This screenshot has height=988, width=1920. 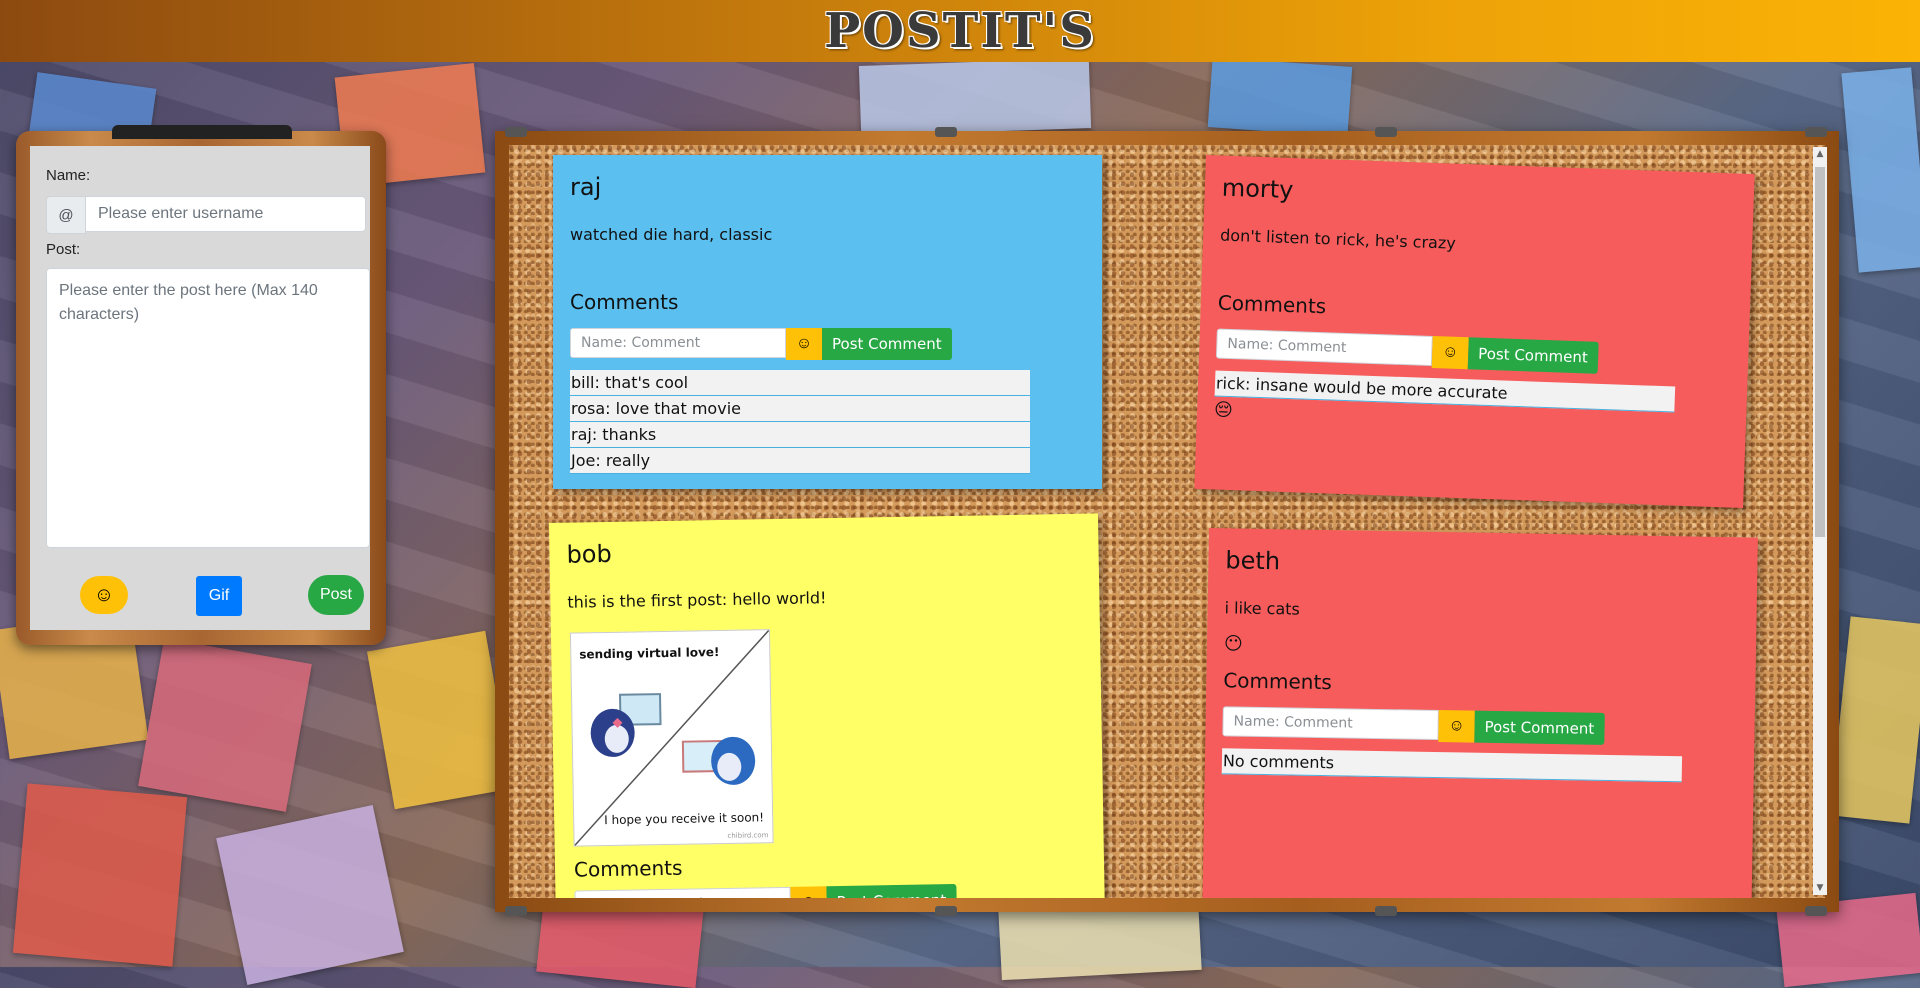 I want to click on comment-list: No comments, so click(x=1452, y=765).